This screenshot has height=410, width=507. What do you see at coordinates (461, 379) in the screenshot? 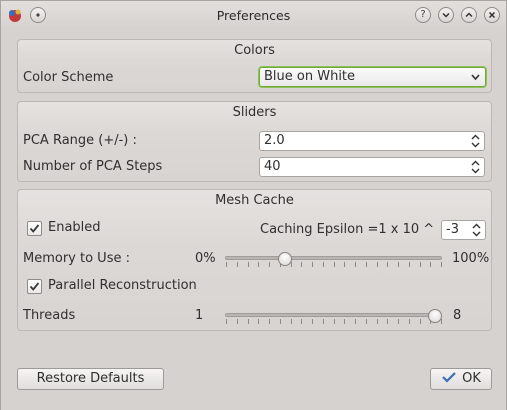
I see `ok-button: OK` at bounding box center [461, 379].